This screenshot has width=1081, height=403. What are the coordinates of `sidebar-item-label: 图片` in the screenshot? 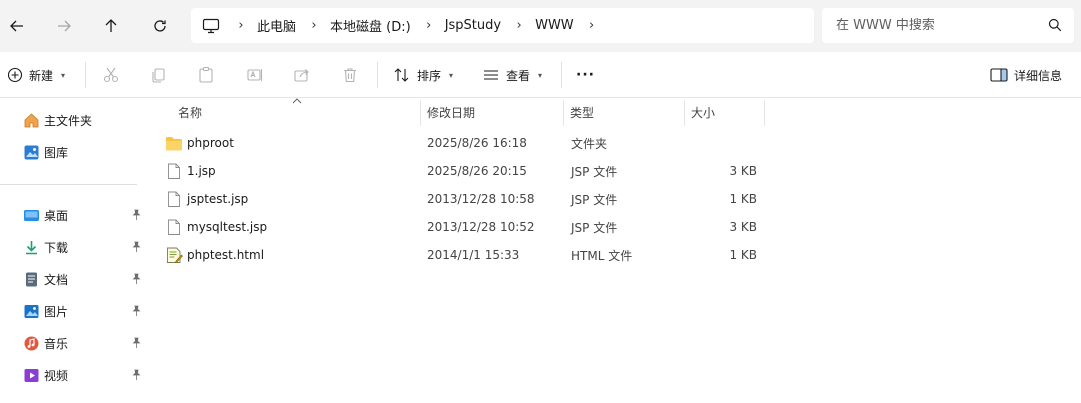 It's located at (56, 311).